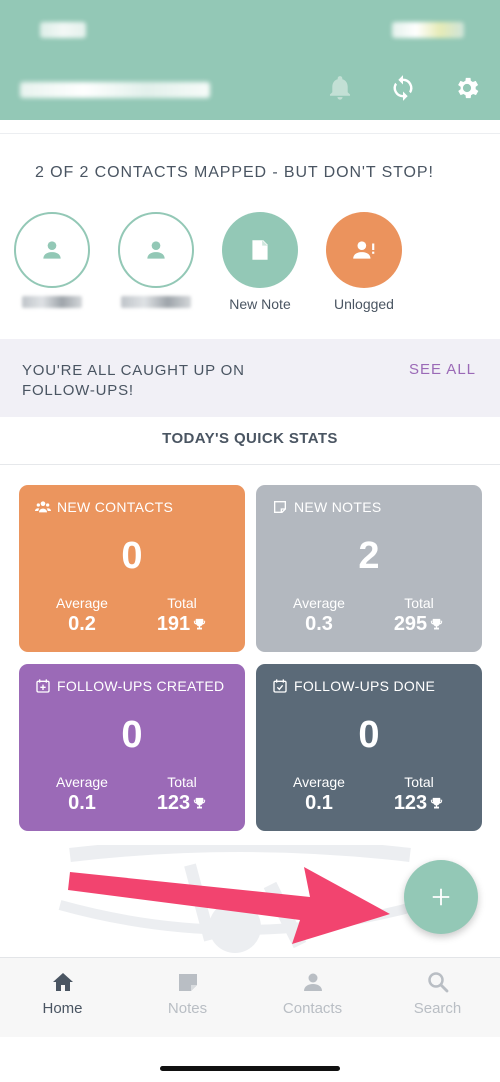 The width and height of the screenshot is (500, 1082). I want to click on total-value: 295, so click(410, 624).